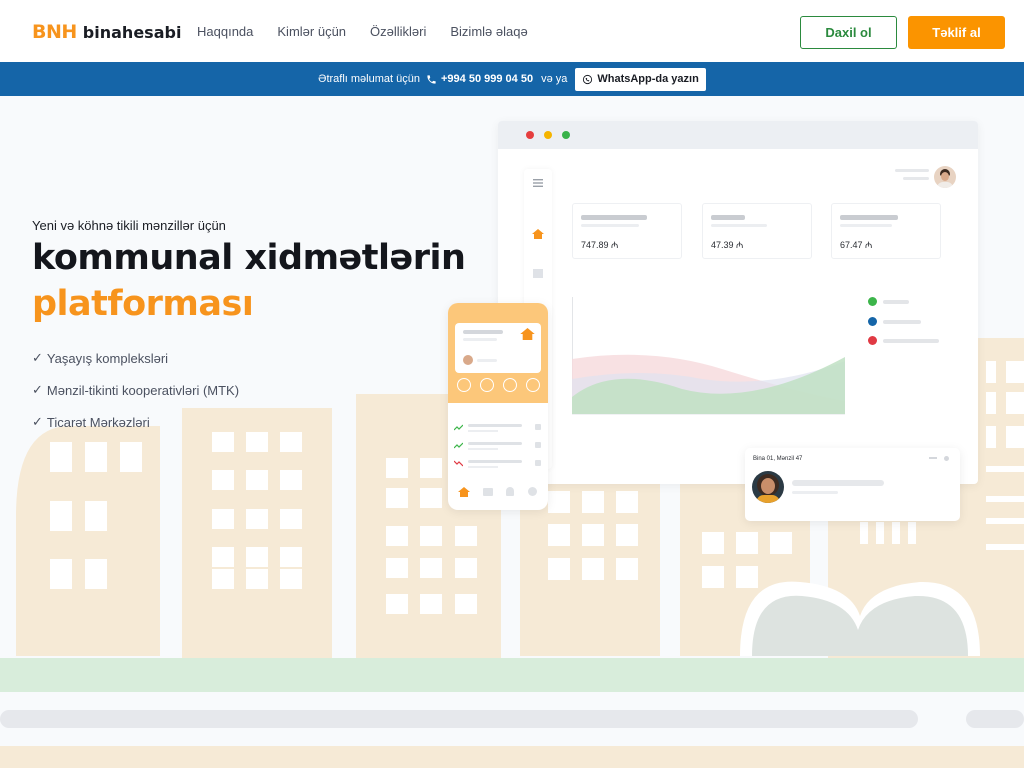 This screenshot has height=768, width=1024. I want to click on avatar, so click(468, 360).